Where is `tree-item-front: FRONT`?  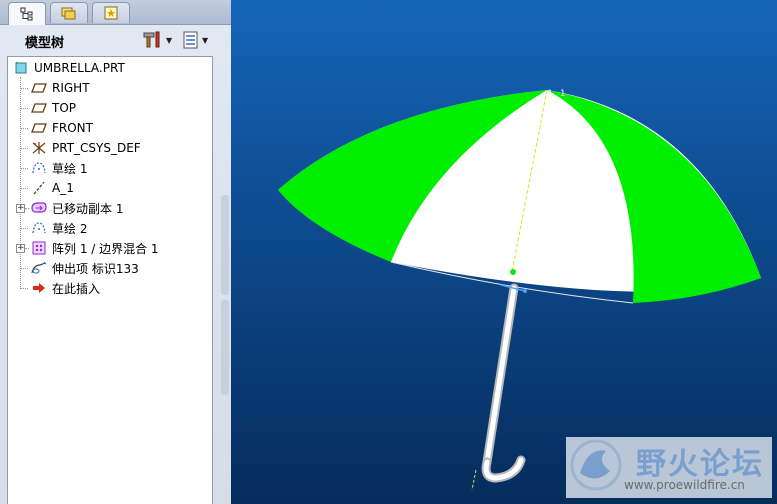
tree-item-front: FRONT is located at coordinates (61, 128).